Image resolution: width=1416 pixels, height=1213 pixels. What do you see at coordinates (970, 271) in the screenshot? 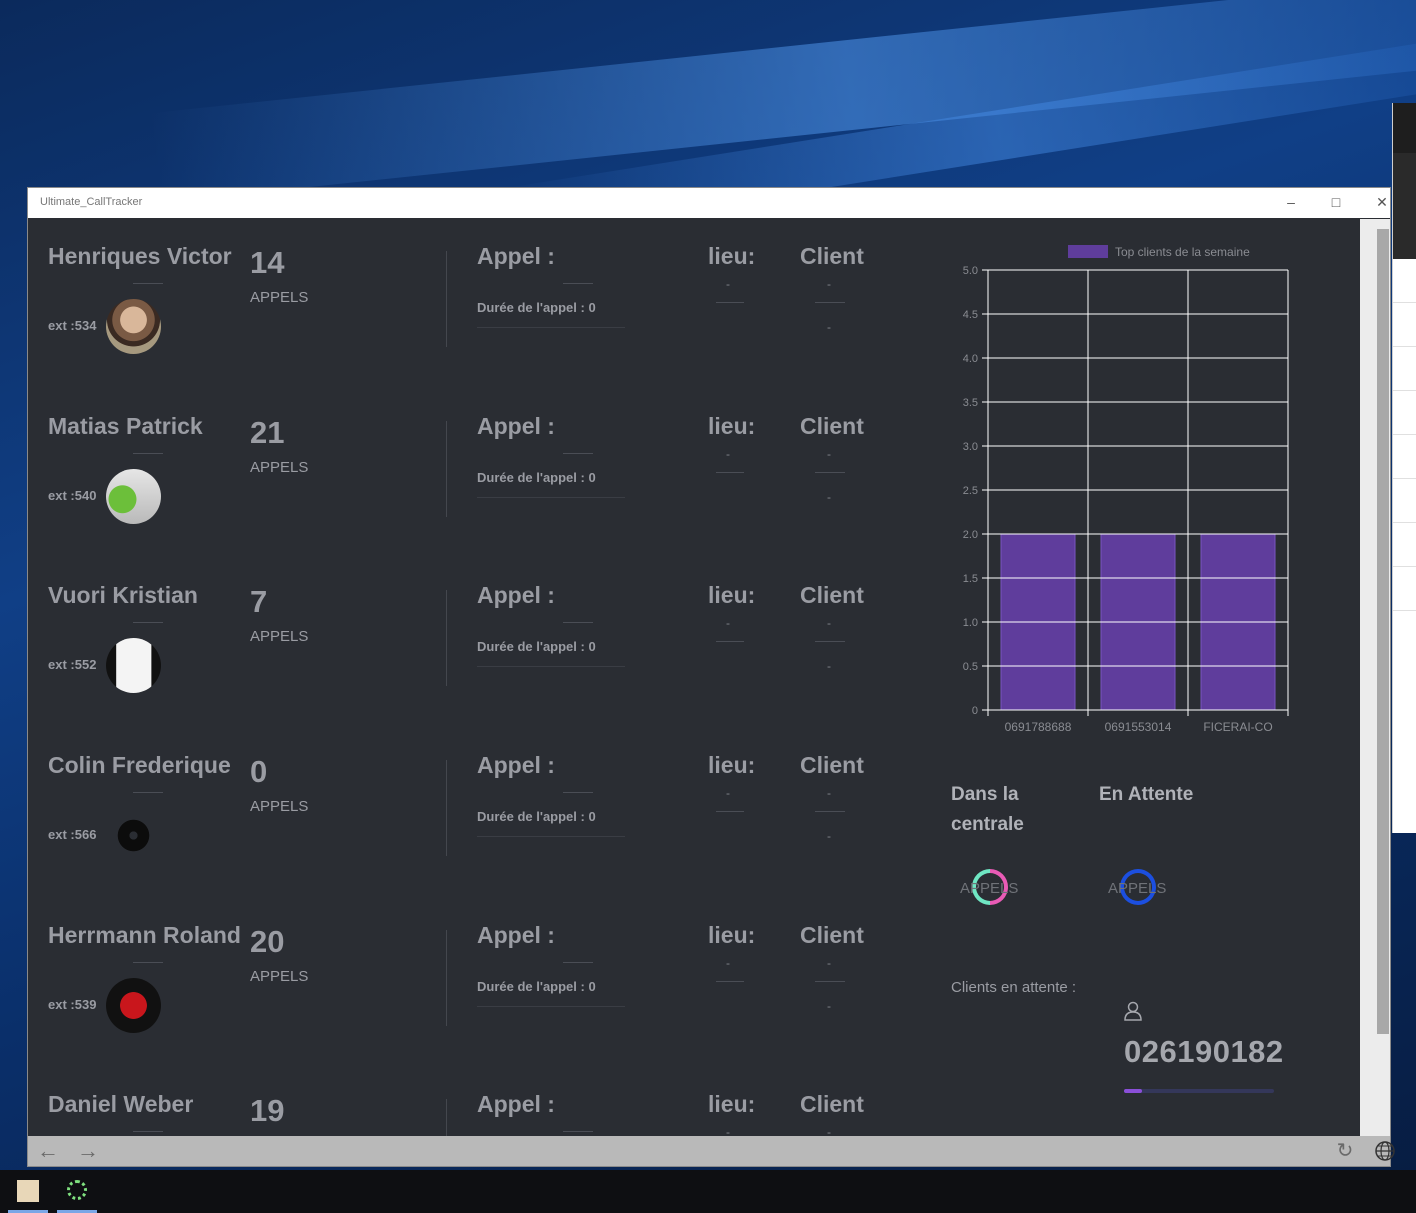
I see `y-tick-label: 5.0` at bounding box center [970, 271].